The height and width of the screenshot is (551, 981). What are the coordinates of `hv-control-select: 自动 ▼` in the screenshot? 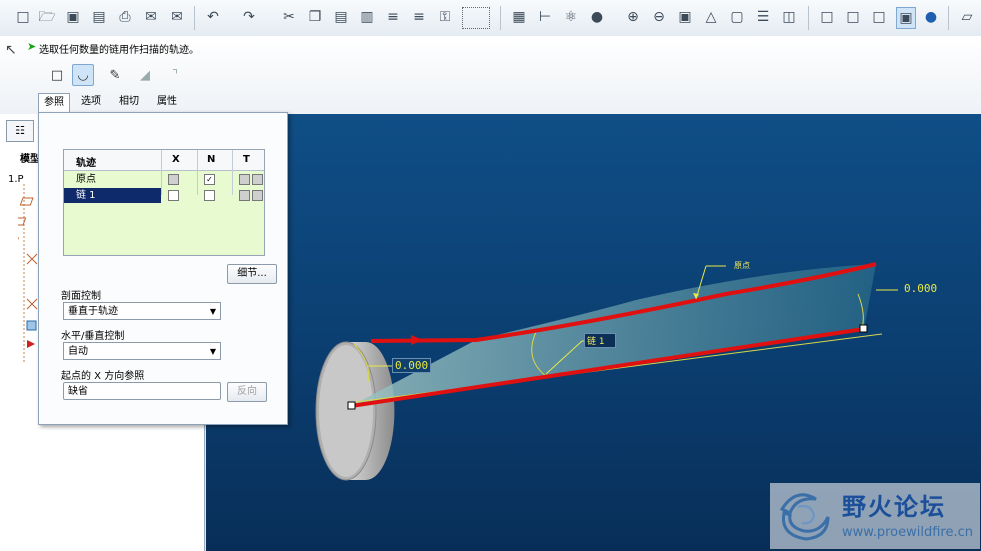 It's located at (142, 351).